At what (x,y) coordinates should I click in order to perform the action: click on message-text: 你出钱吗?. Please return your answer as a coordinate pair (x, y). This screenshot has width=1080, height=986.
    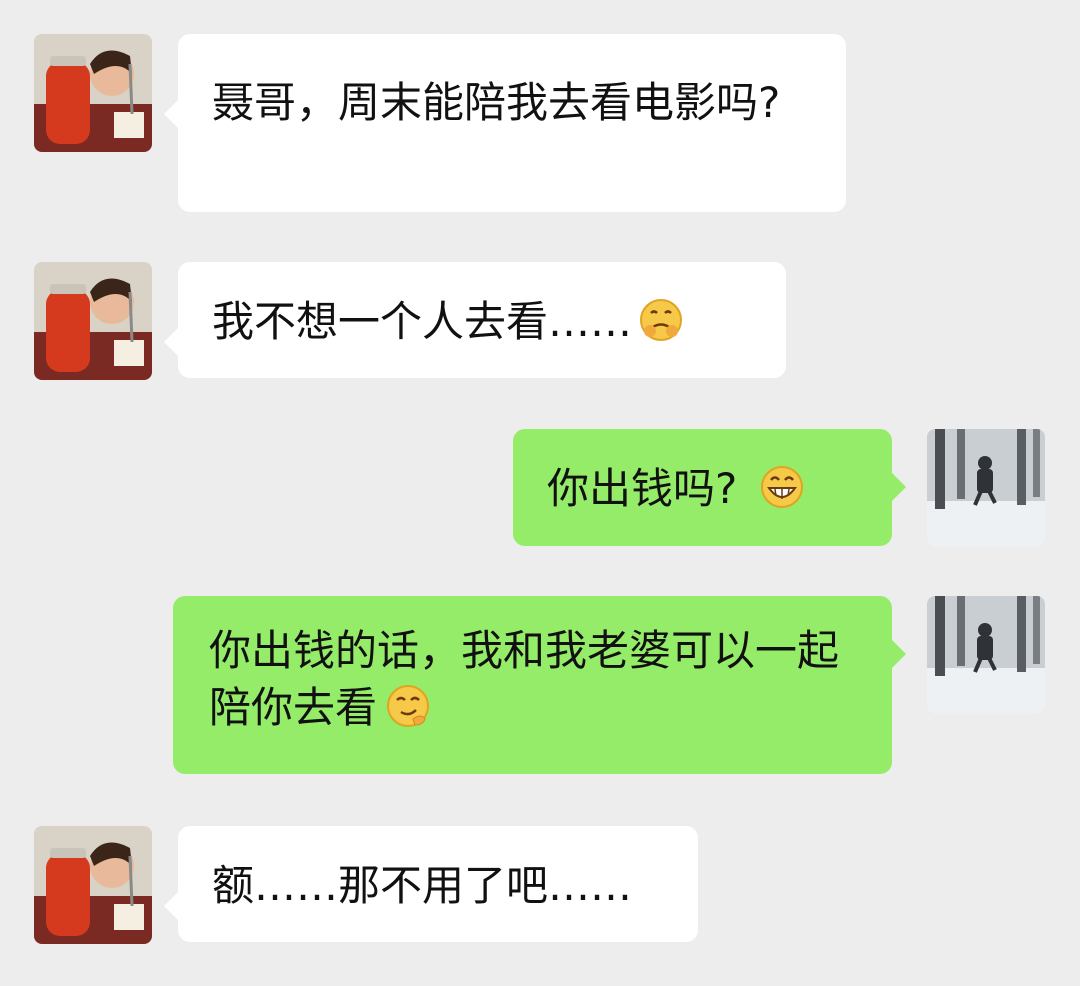
    Looking at the image, I should click on (642, 488).